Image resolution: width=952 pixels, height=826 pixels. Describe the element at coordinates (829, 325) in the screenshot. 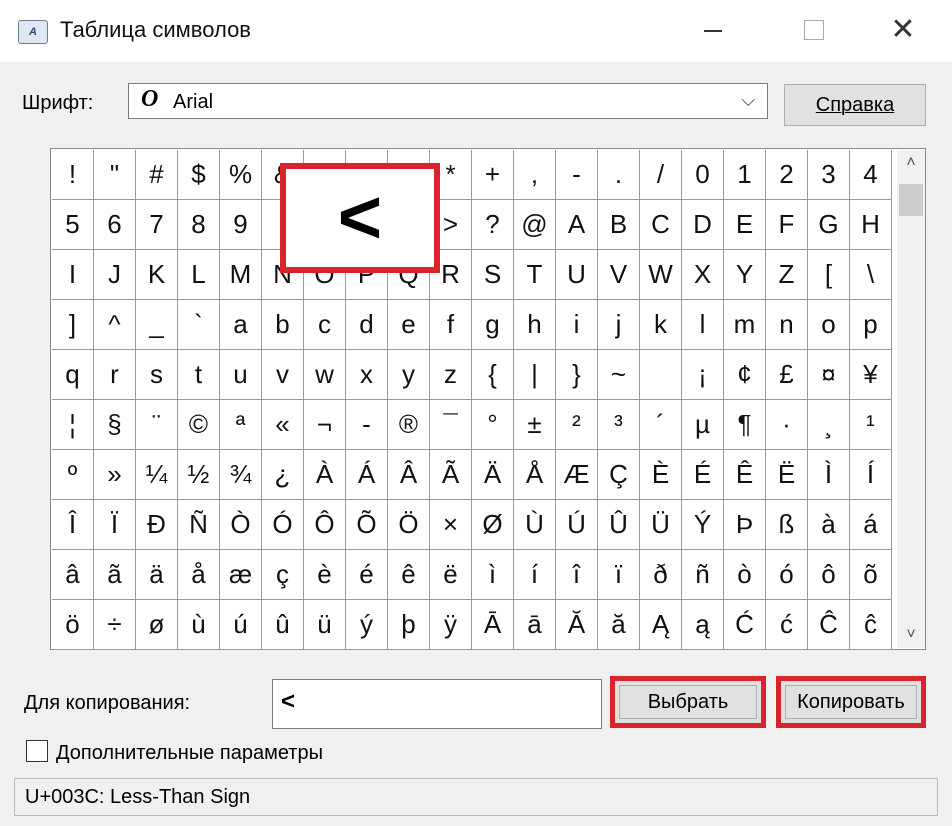

I see `char-cell: o` at that location.